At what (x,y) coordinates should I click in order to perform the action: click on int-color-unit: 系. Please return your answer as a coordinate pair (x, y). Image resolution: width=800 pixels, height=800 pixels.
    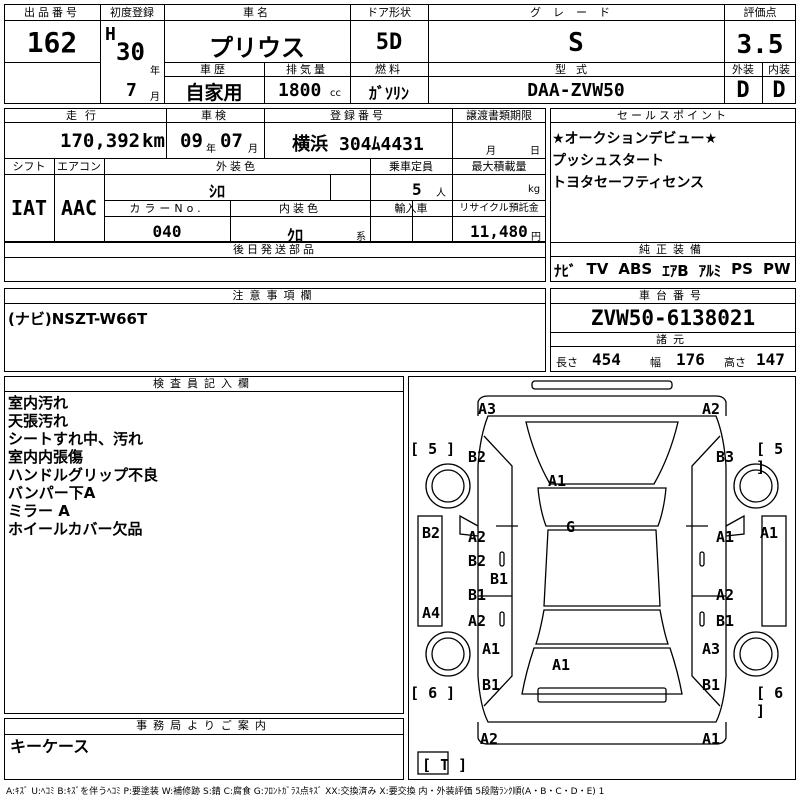
    Looking at the image, I should click on (361, 237).